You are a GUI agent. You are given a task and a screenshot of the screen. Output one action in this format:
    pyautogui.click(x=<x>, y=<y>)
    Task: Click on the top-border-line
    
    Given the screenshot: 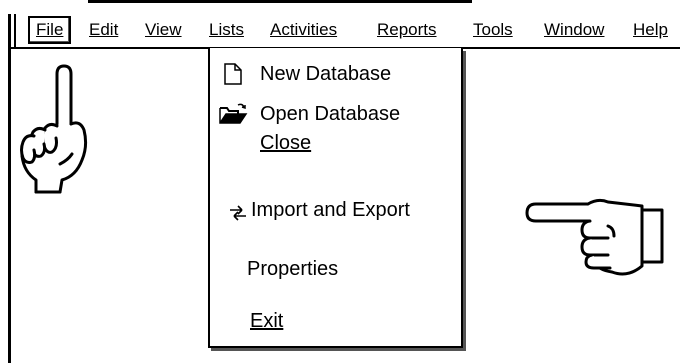 What is the action you would take?
    pyautogui.click(x=280, y=1)
    